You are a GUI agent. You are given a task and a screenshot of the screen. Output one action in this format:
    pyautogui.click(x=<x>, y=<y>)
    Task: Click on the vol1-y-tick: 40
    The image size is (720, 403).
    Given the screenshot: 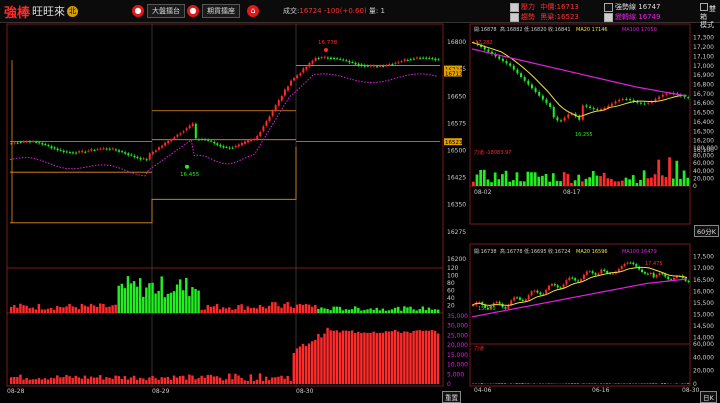 What is the action you would take?
    pyautogui.click(x=451, y=298)
    